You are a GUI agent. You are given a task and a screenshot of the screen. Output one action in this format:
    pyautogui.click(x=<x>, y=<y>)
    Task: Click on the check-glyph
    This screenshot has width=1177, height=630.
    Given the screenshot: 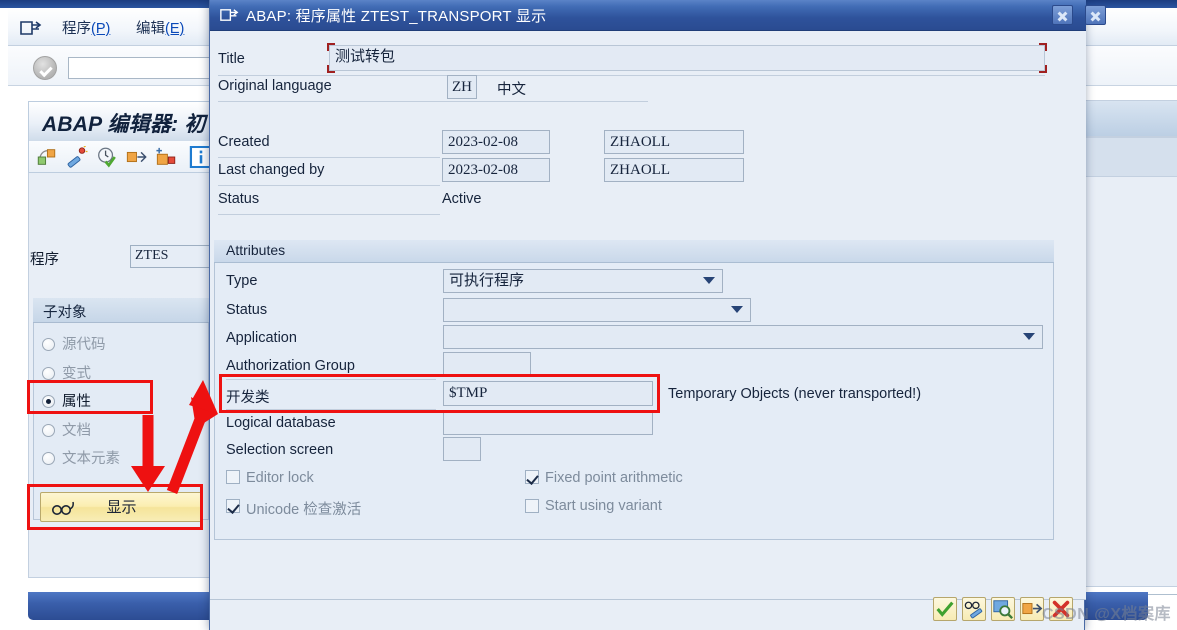 What is the action you would take?
    pyautogui.click(x=945, y=609)
    